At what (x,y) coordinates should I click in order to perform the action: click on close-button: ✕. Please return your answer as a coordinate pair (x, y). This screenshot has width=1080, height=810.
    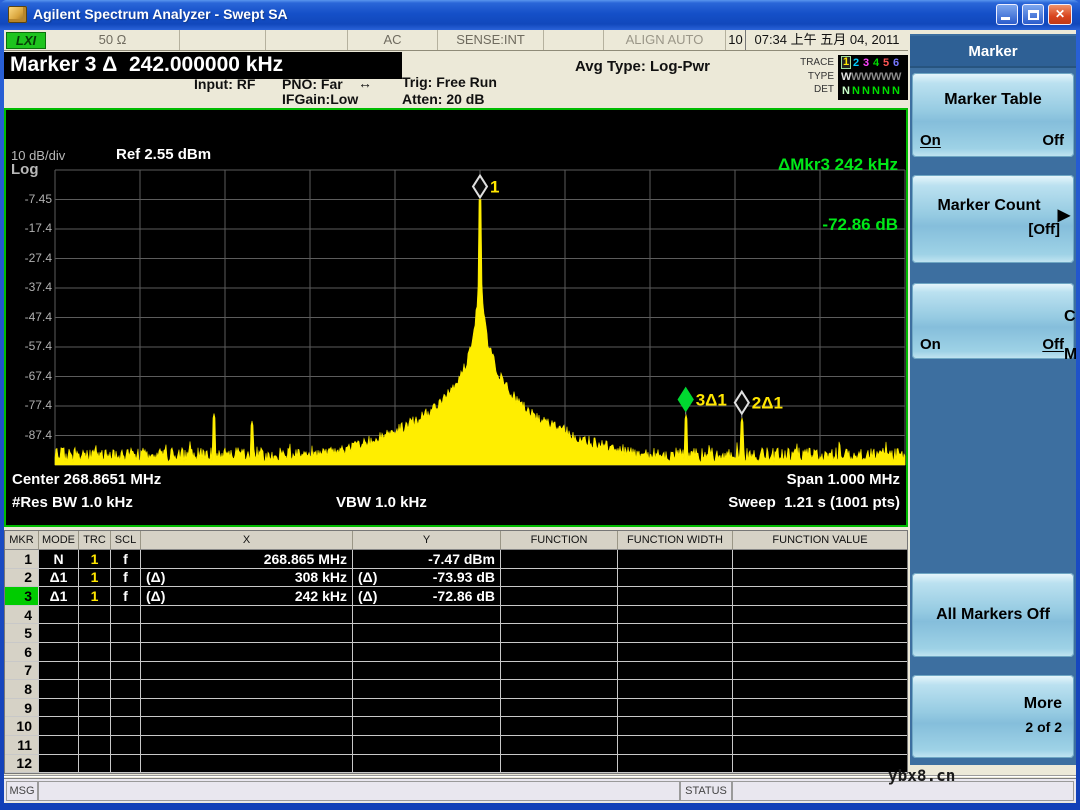
    Looking at the image, I should click on (1060, 14).